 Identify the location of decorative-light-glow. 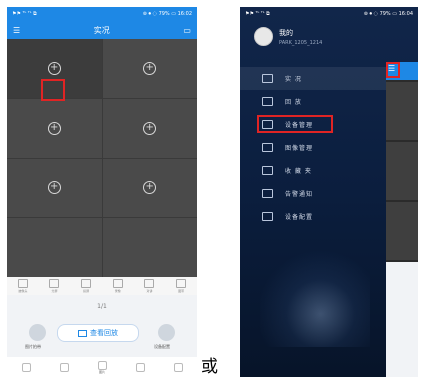
(315, 292).